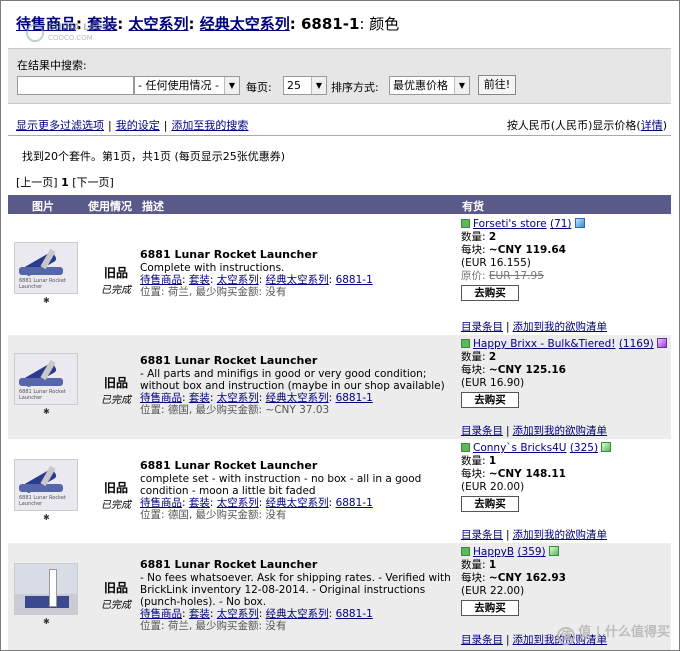  I want to click on store-feedback: (1169), so click(636, 344).